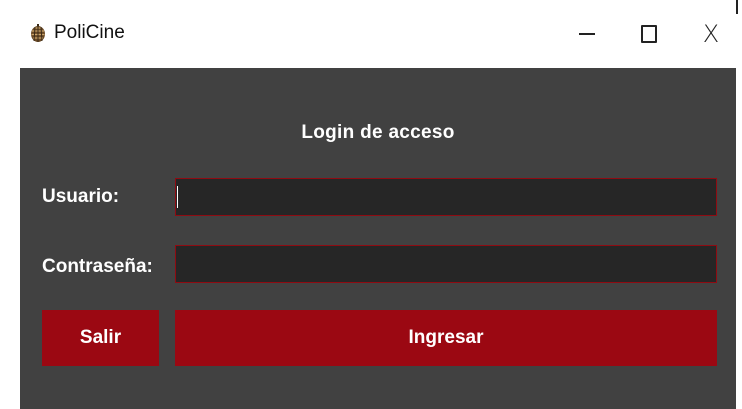 The width and height of the screenshot is (742, 409). I want to click on close-icon: X, so click(711, 34).